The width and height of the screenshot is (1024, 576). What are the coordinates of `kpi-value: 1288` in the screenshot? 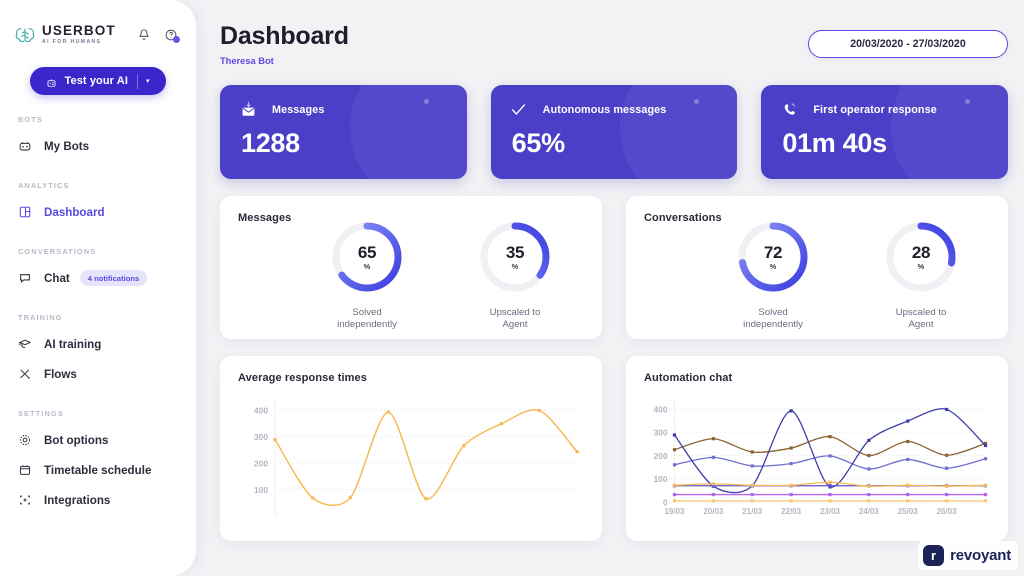 It's located at (270, 143).